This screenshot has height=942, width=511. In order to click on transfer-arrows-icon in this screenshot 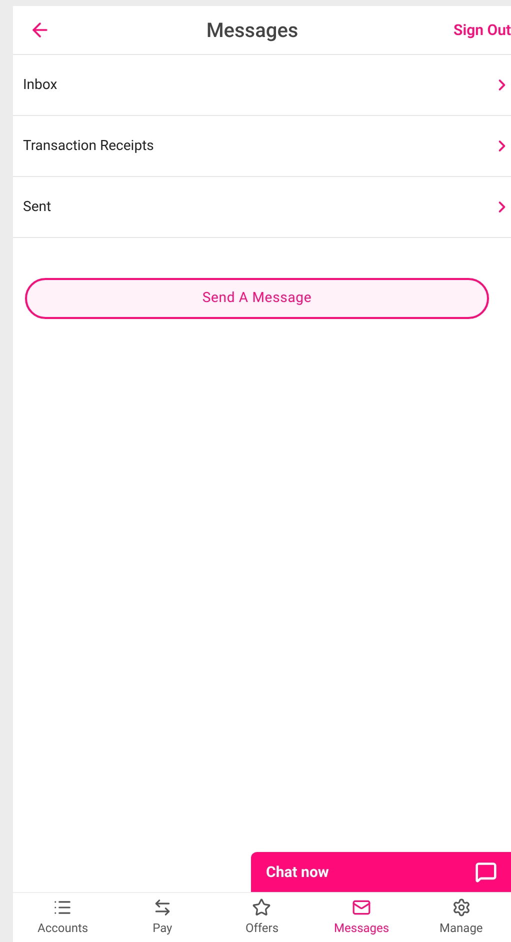, I will do `click(162, 907)`.